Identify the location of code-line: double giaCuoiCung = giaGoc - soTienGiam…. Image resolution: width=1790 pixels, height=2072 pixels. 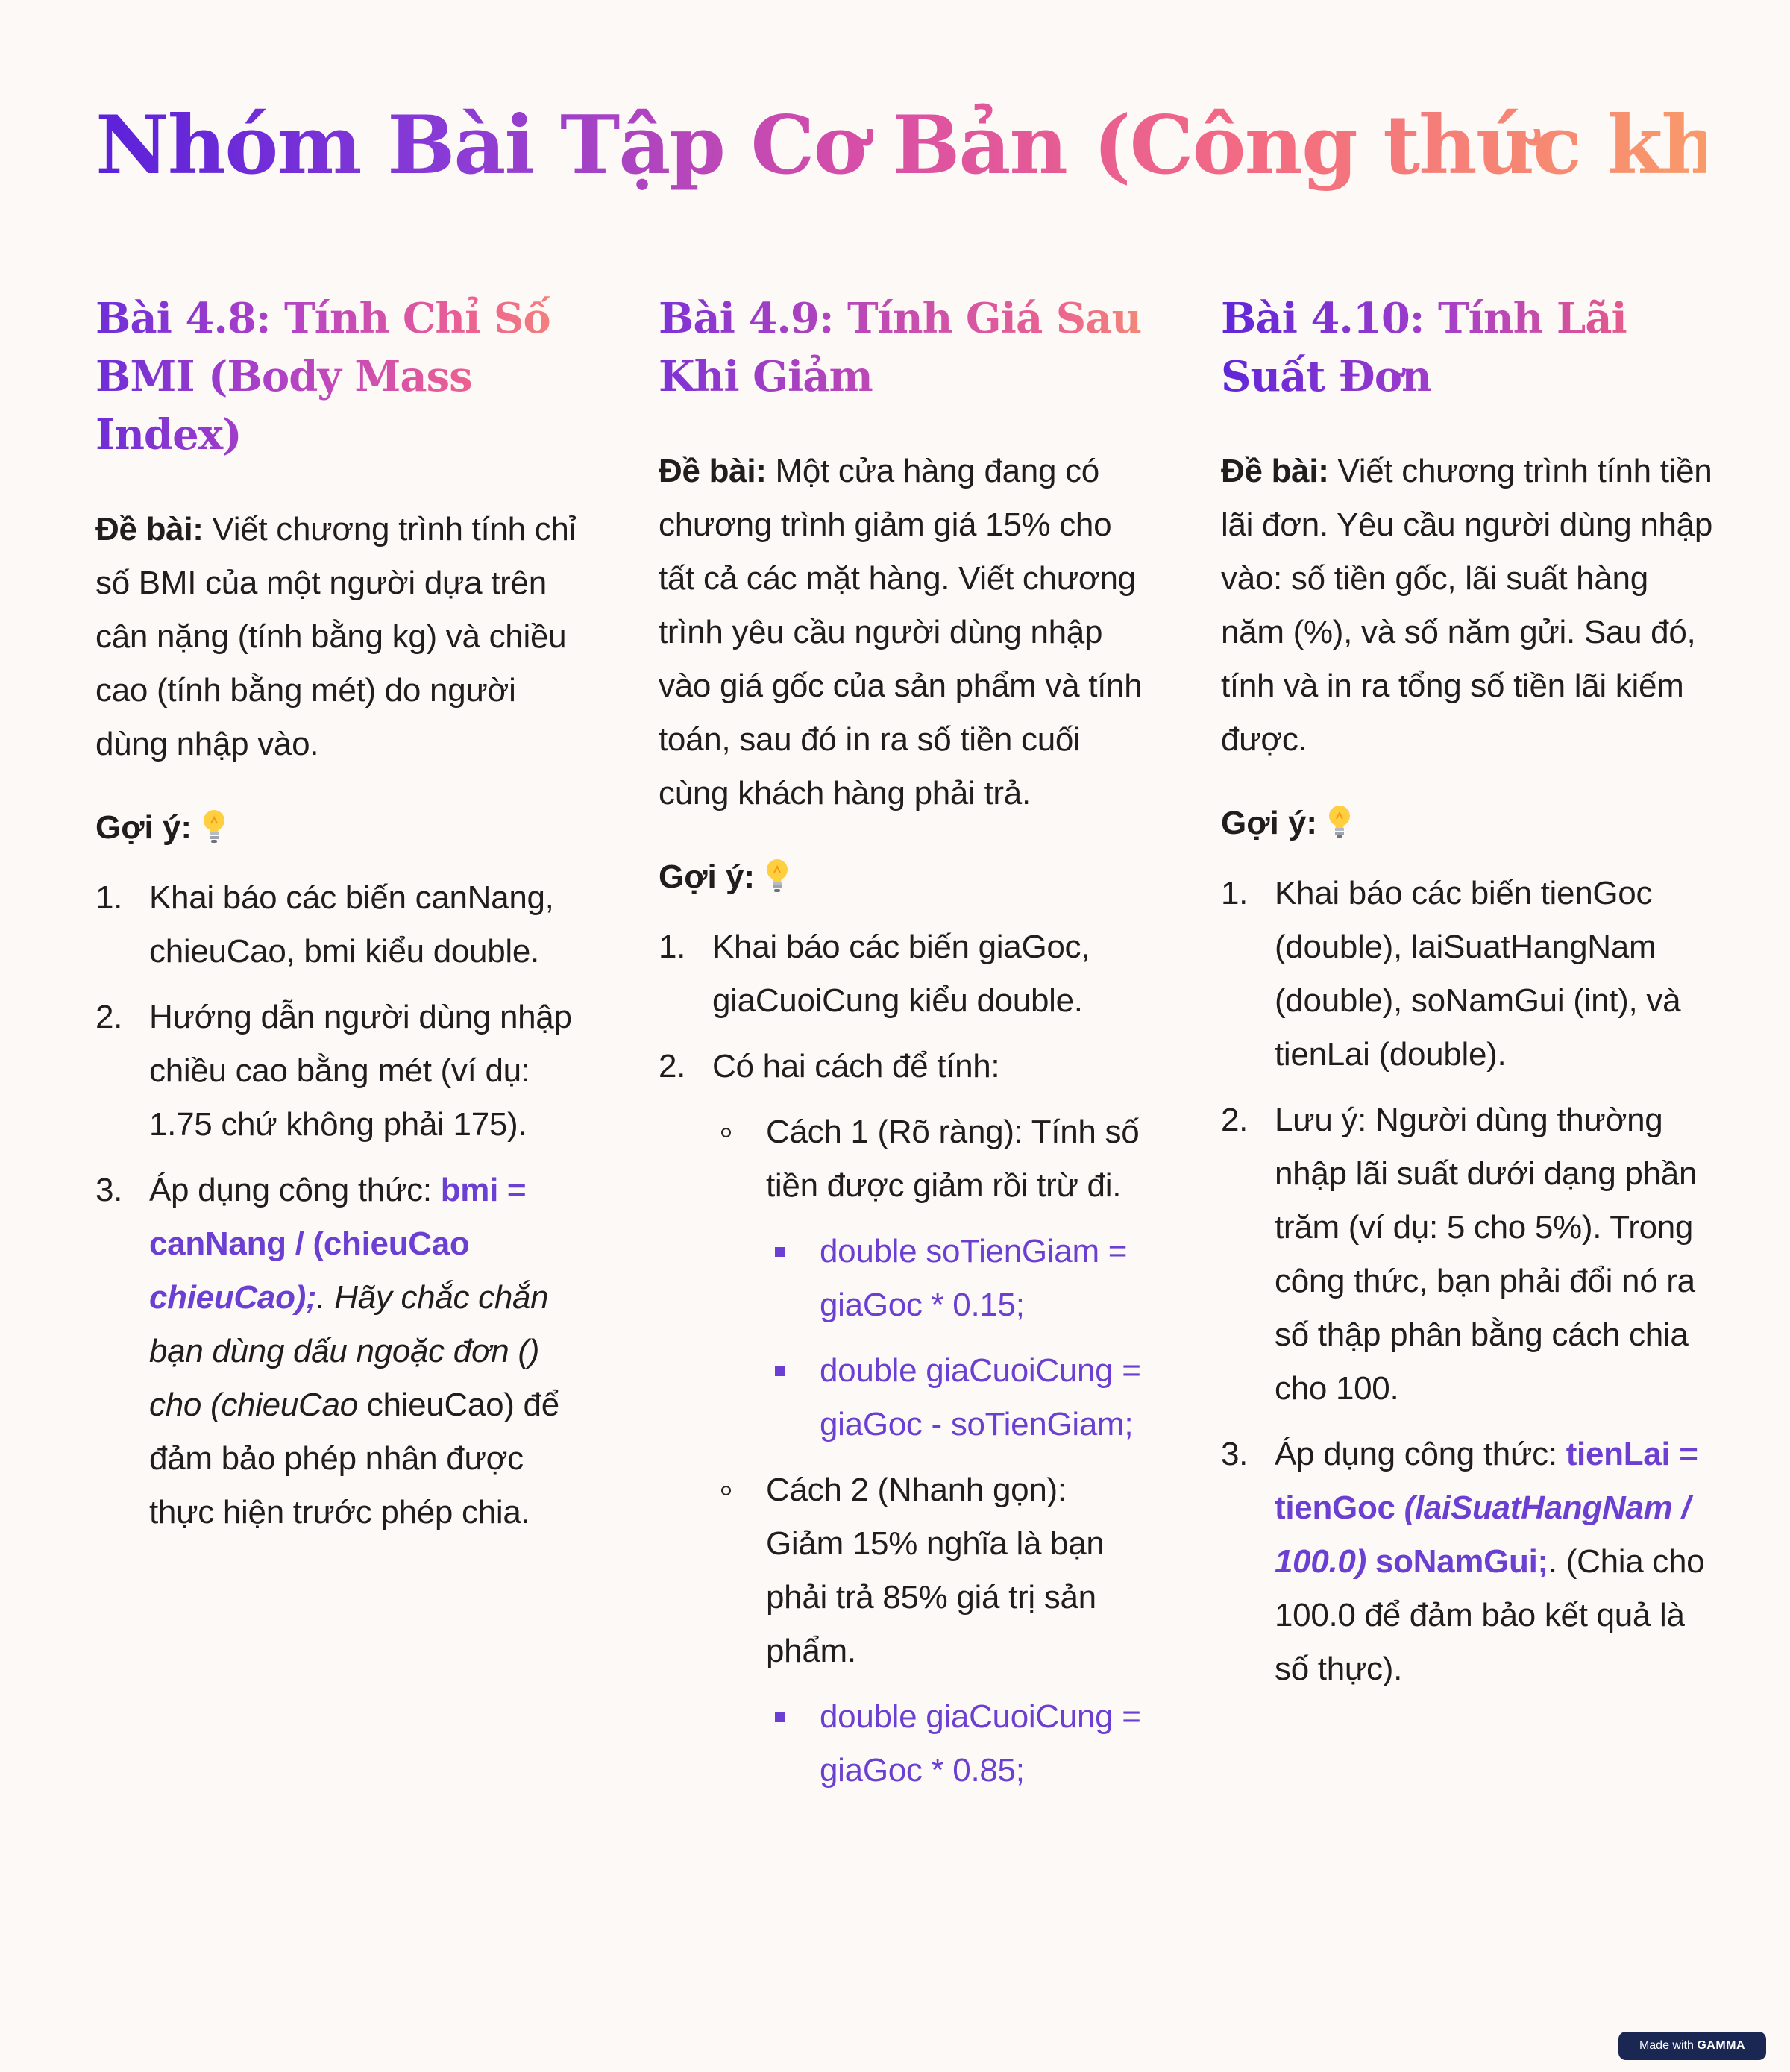
(958, 1397).